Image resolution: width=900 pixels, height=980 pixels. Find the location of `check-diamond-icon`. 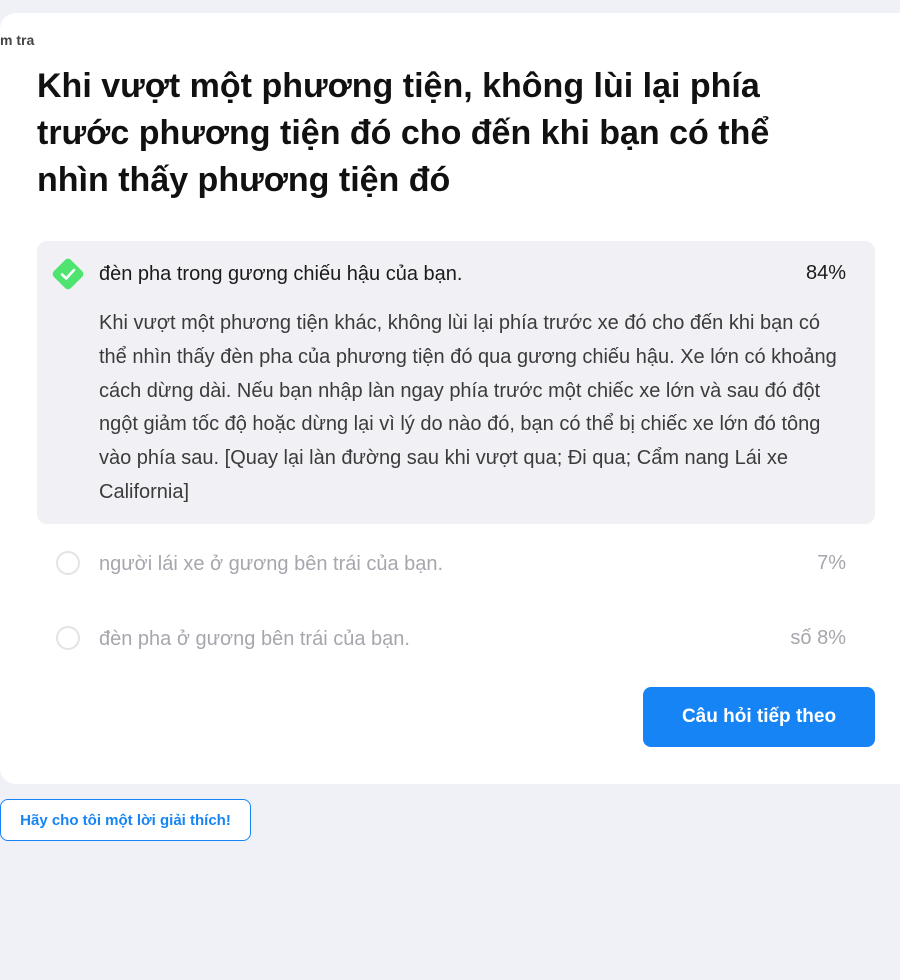

check-diamond-icon is located at coordinates (68, 274).